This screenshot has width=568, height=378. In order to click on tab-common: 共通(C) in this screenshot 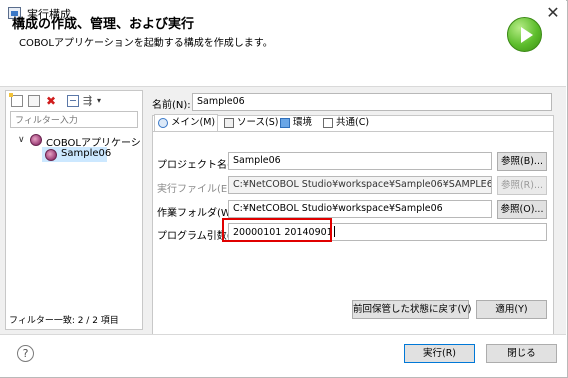, I will do `click(347, 123)`.